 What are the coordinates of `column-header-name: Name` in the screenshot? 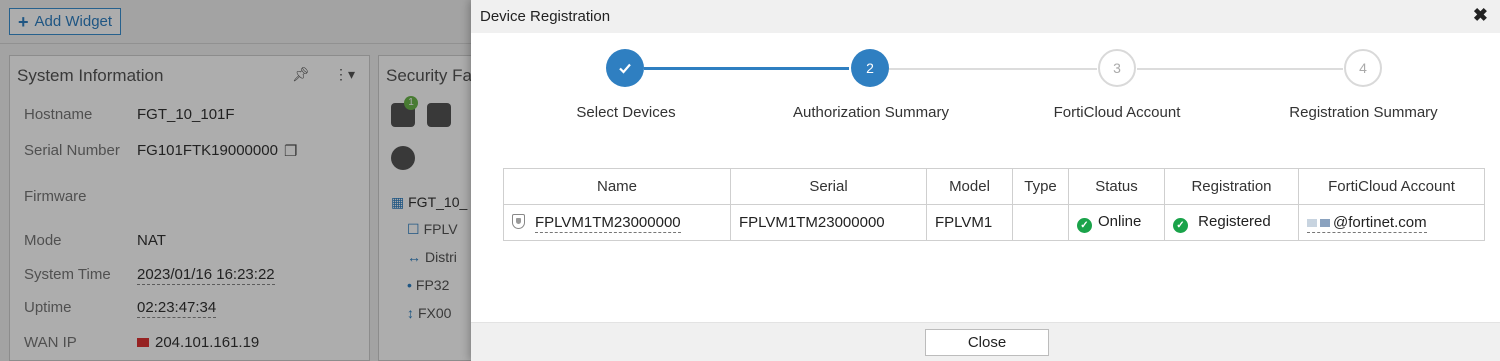 It's located at (617, 186).